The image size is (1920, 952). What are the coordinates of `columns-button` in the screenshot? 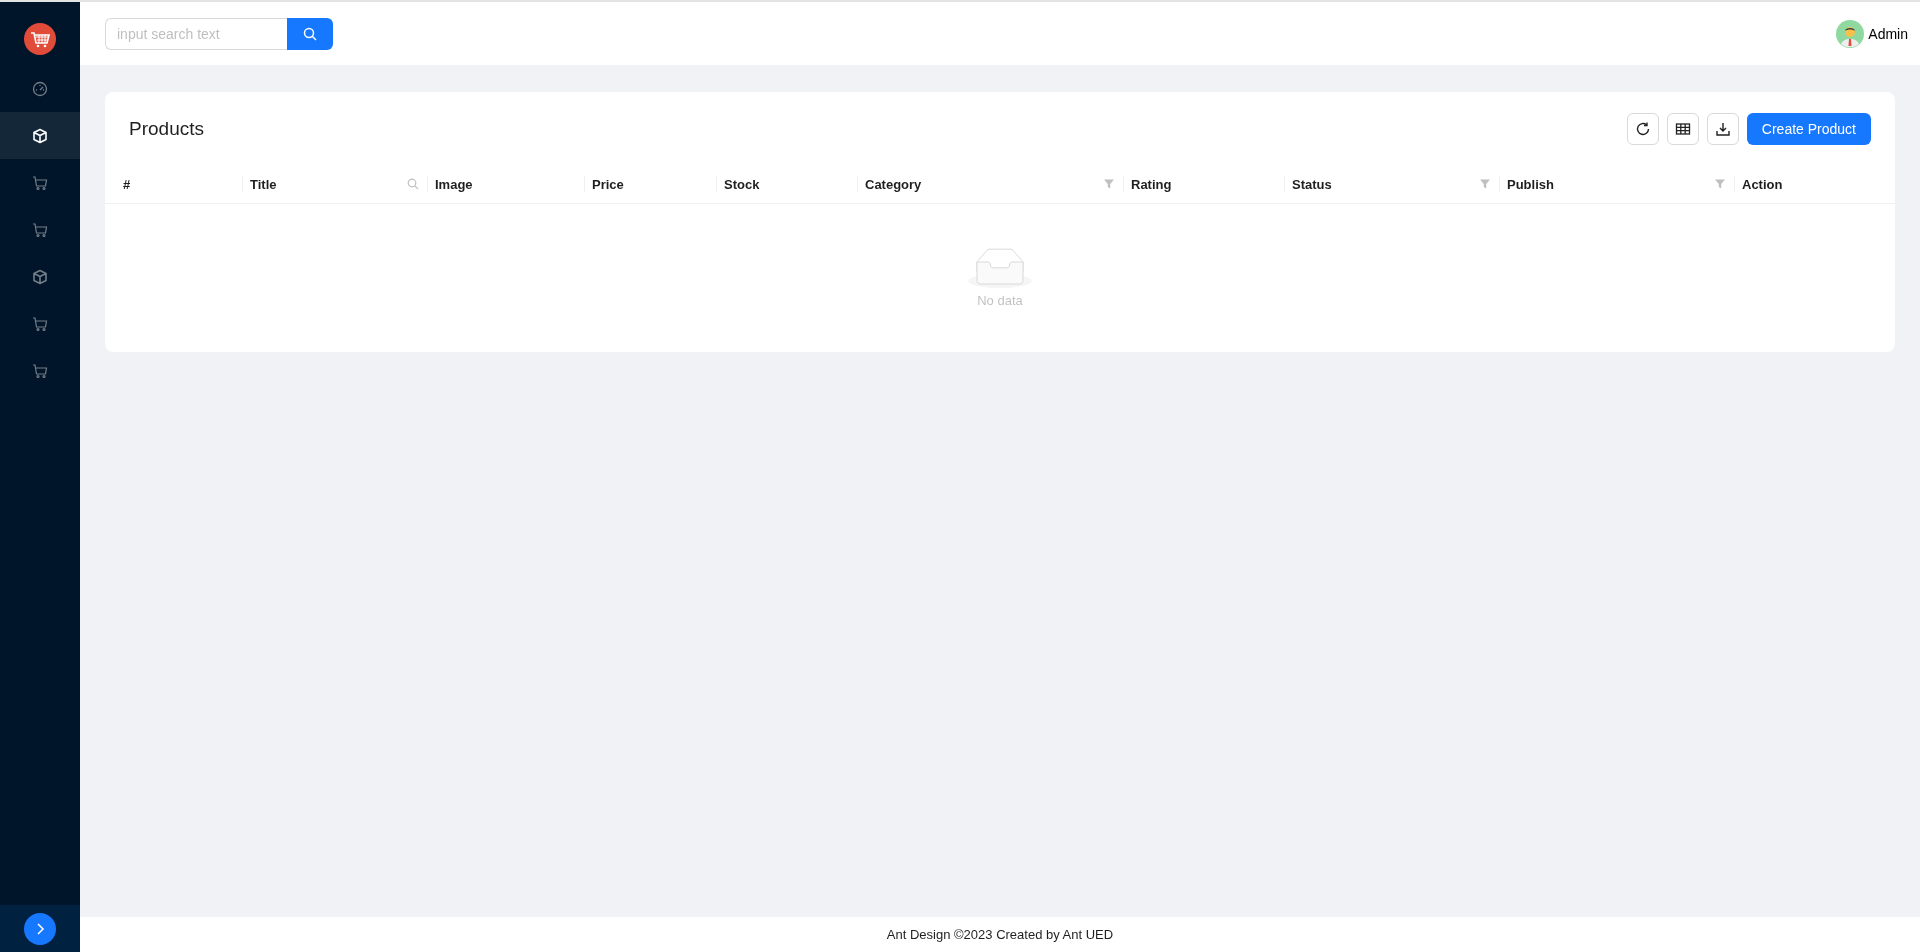 It's located at (1682, 128).